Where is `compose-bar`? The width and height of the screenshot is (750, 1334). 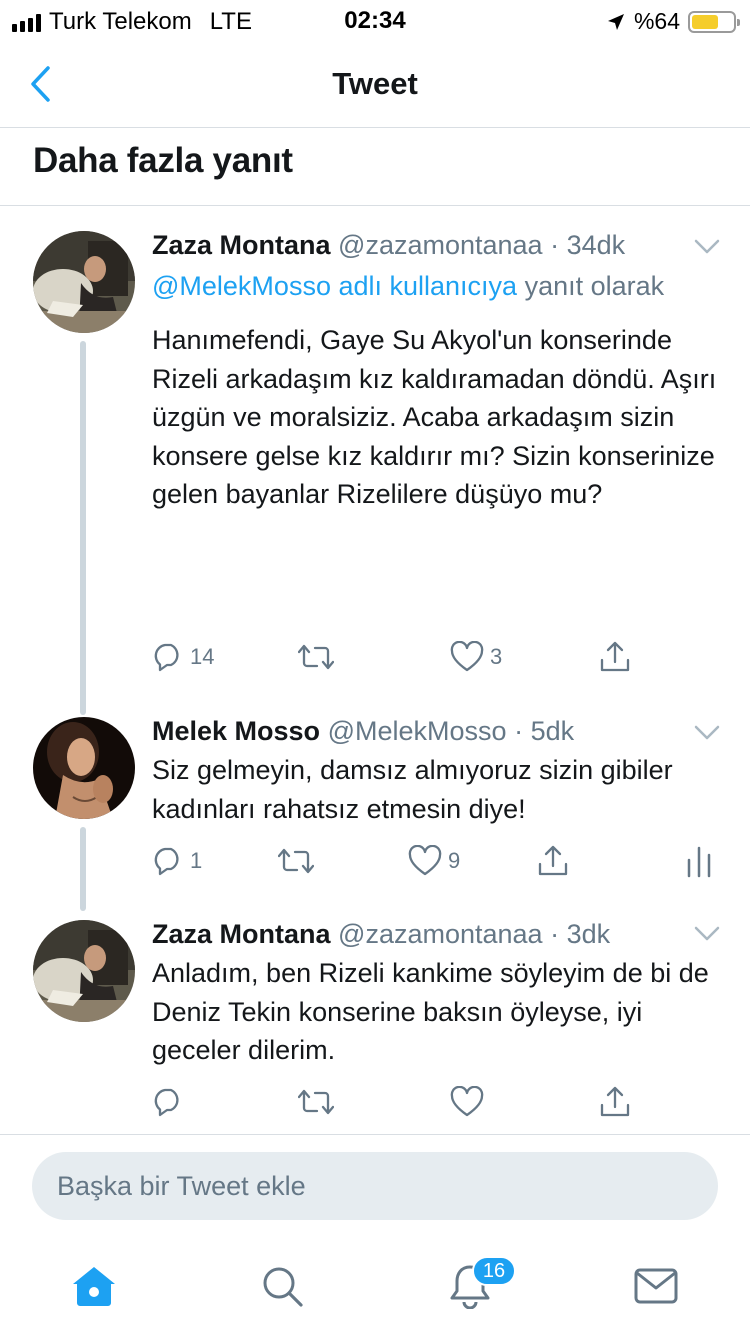
compose-bar is located at coordinates (375, 1186).